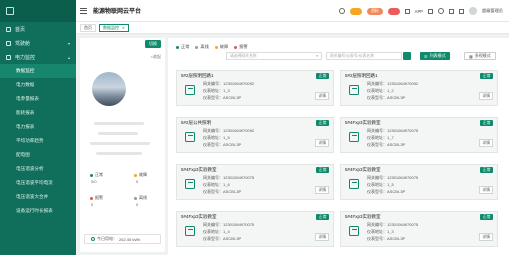 Image resolution: width=509 pixels, height=255 pixels. Describe the element at coordinates (274, 56) in the screenshot. I see `gateway-select: 请选择网关名称 ▾` at that location.